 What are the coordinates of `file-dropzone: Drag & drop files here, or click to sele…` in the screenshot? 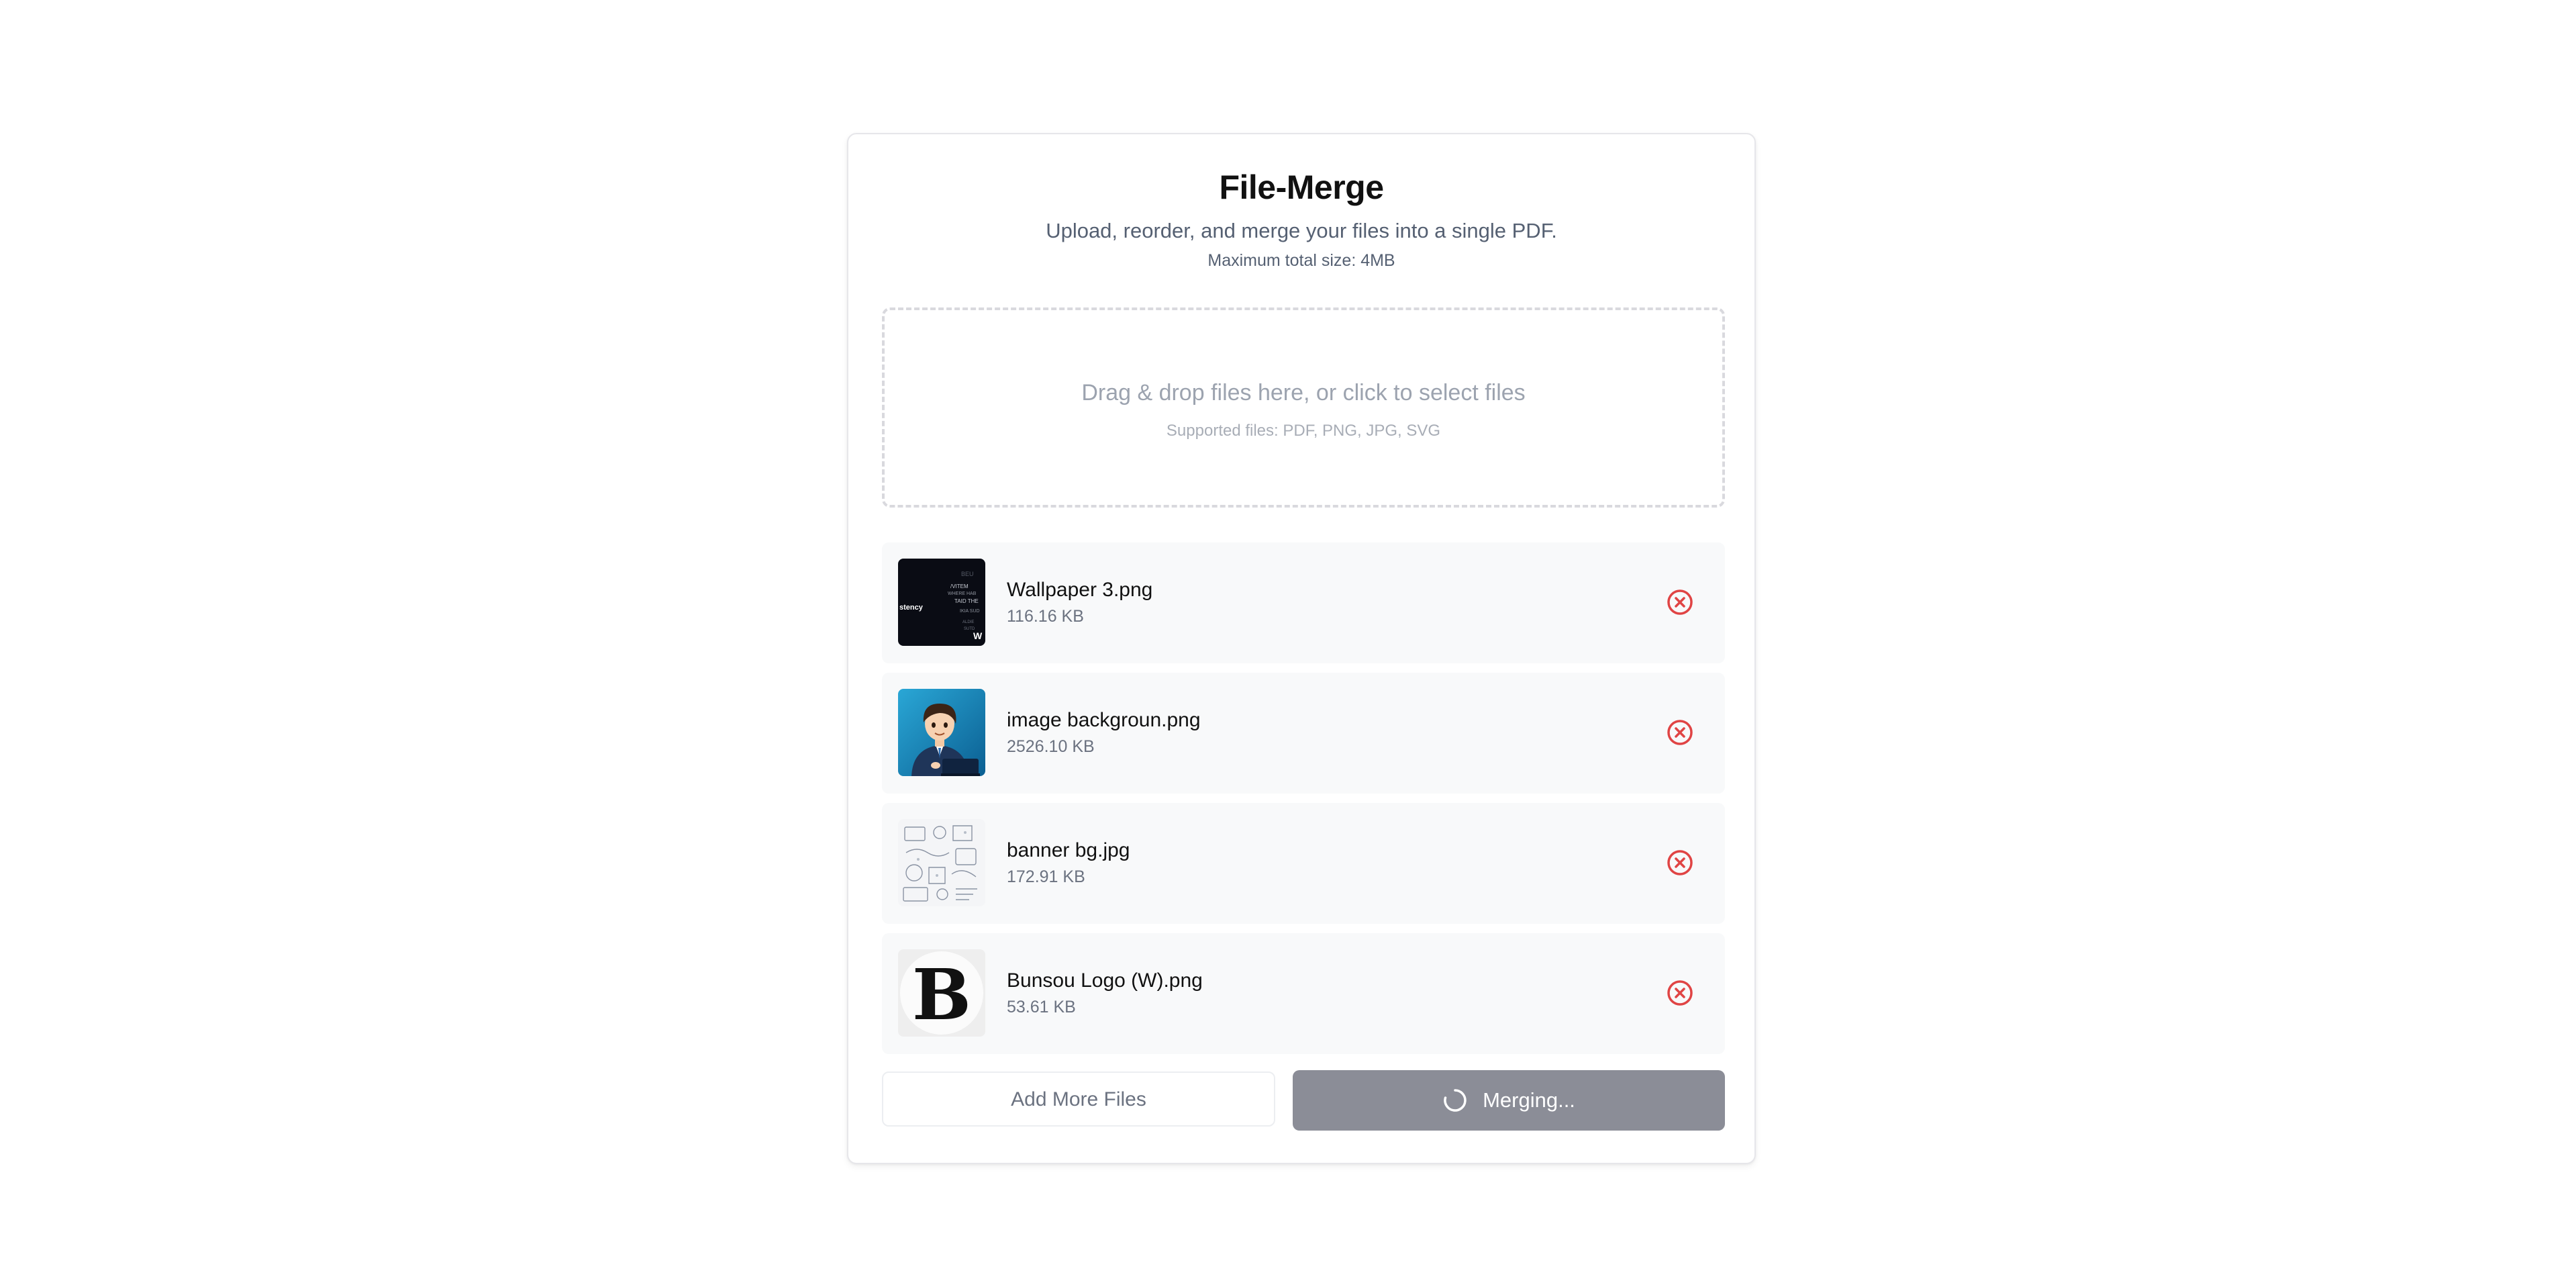 It's located at (1303, 407).